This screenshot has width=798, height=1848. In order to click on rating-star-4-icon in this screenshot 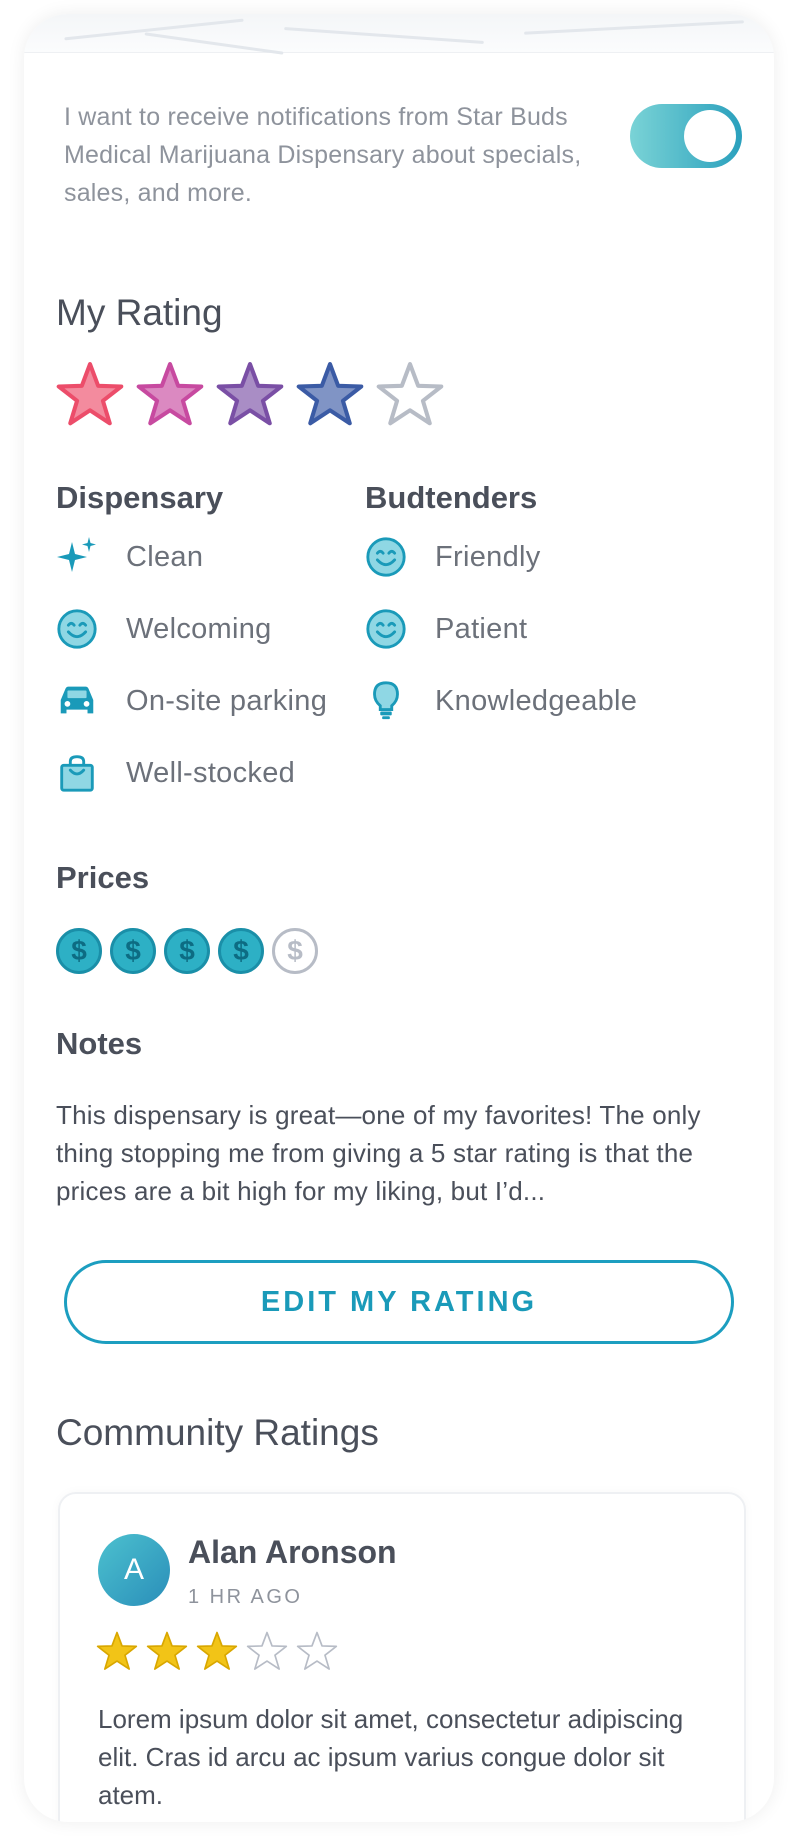, I will do `click(330, 394)`.